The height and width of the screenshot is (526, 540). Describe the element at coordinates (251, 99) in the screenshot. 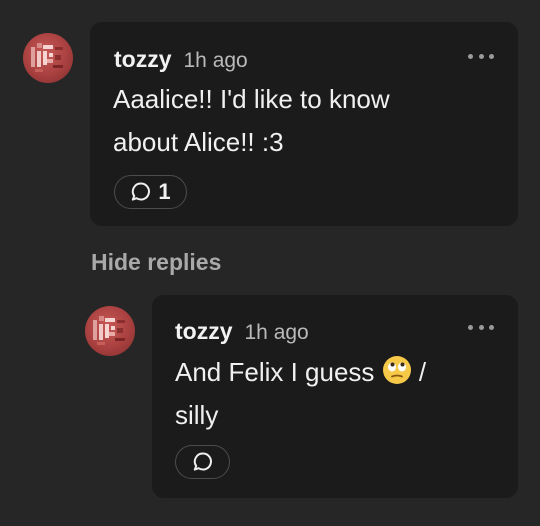

I see `comment-body-line: Aaalice!! I'd like to know` at that location.